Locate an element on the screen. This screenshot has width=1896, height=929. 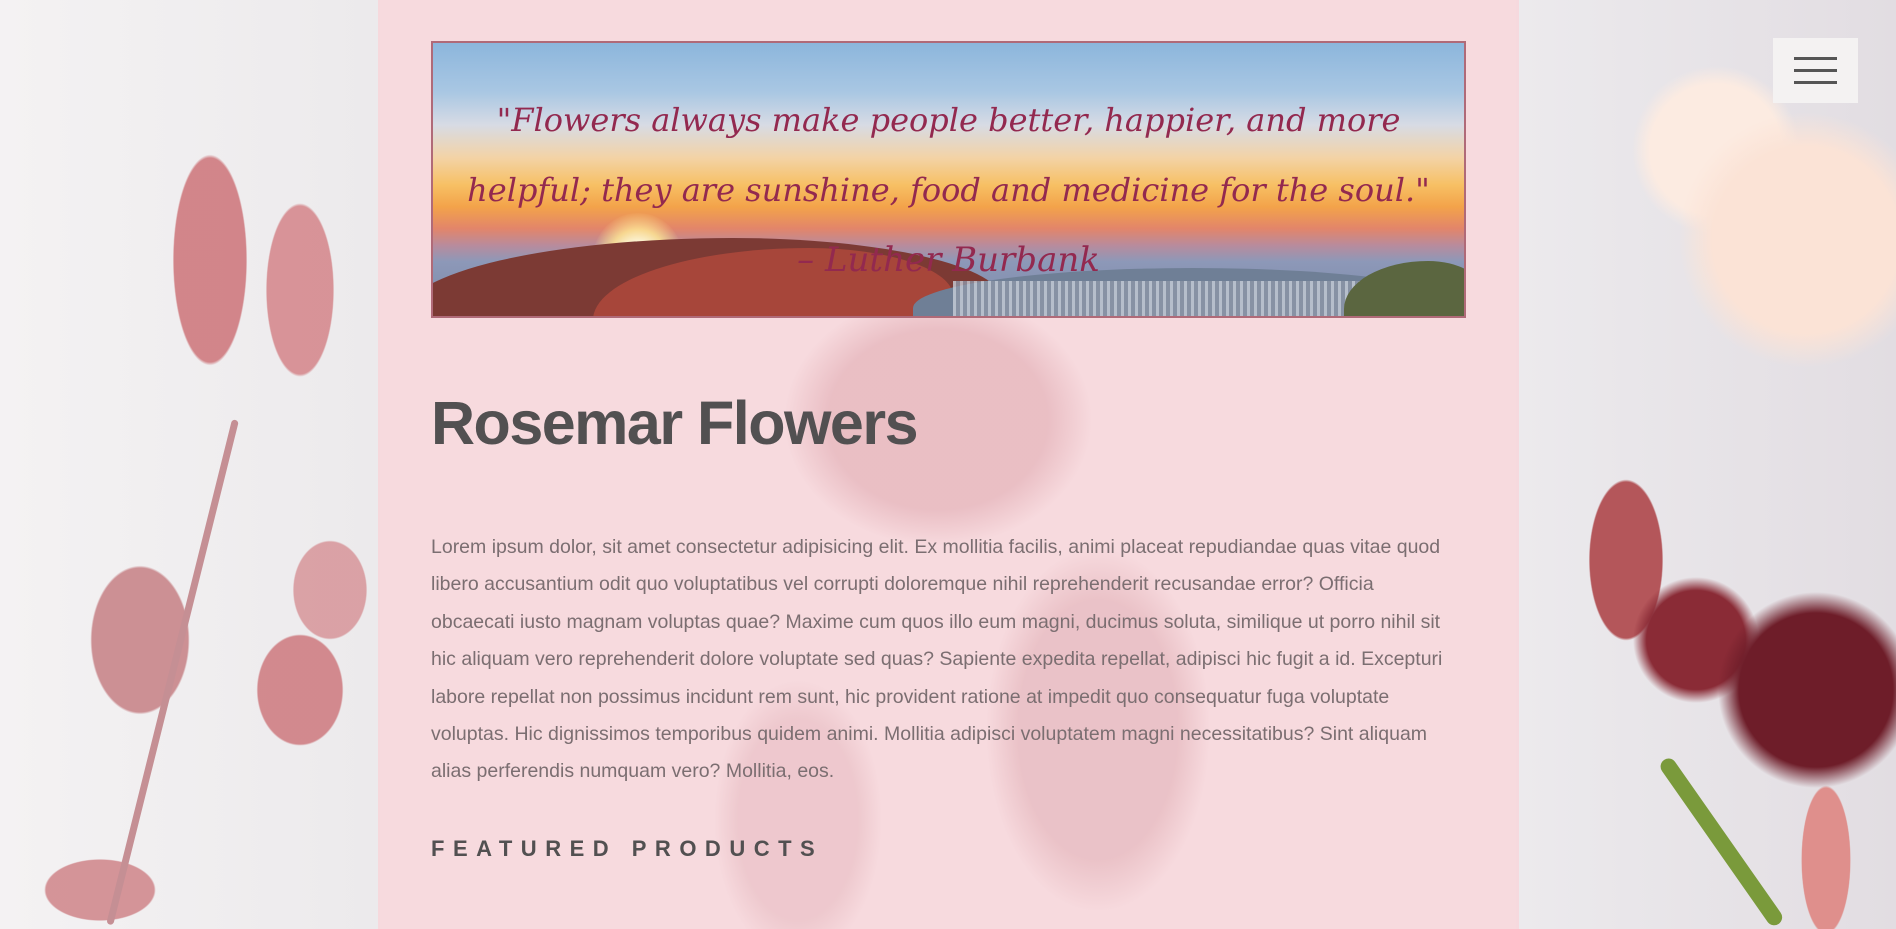
leaf-stem is located at coordinates (172, 672).